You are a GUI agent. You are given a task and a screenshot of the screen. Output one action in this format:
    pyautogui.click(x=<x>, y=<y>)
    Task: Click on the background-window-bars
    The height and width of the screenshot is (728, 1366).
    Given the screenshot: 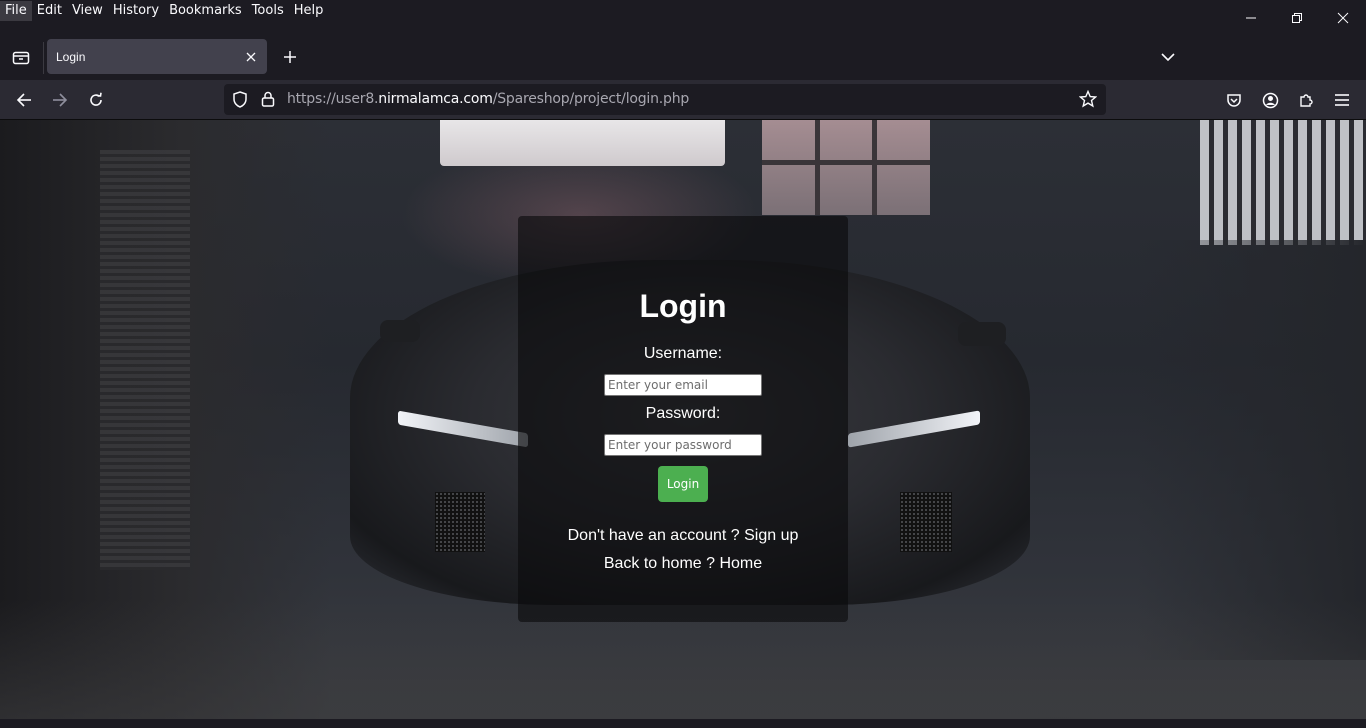 What is the action you would take?
    pyautogui.click(x=1283, y=182)
    